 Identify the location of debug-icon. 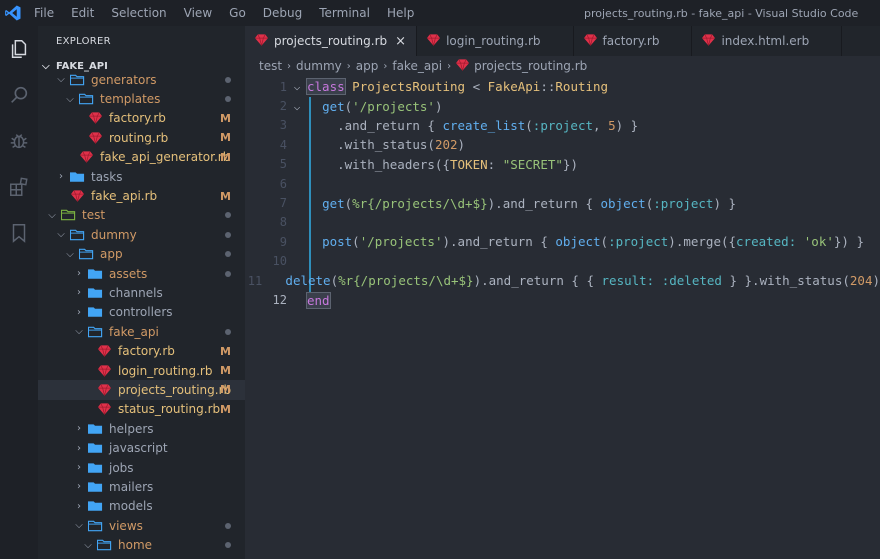
(19, 141).